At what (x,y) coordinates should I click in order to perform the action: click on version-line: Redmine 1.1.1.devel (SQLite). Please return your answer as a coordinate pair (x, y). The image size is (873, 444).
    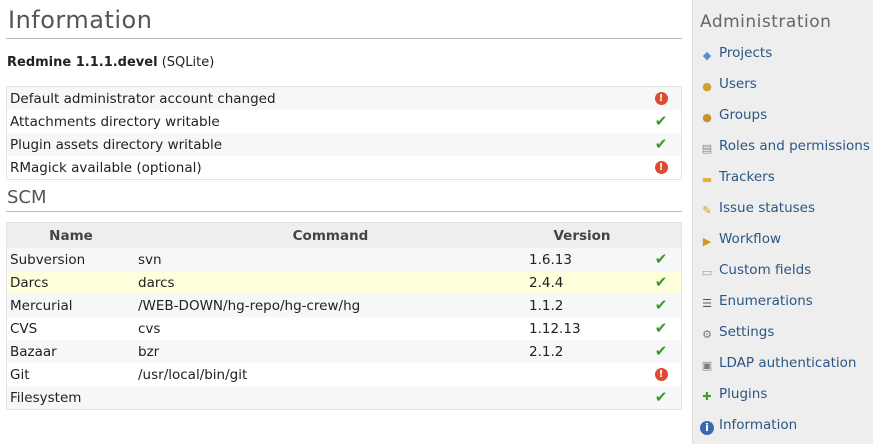
    Looking at the image, I should click on (344, 63).